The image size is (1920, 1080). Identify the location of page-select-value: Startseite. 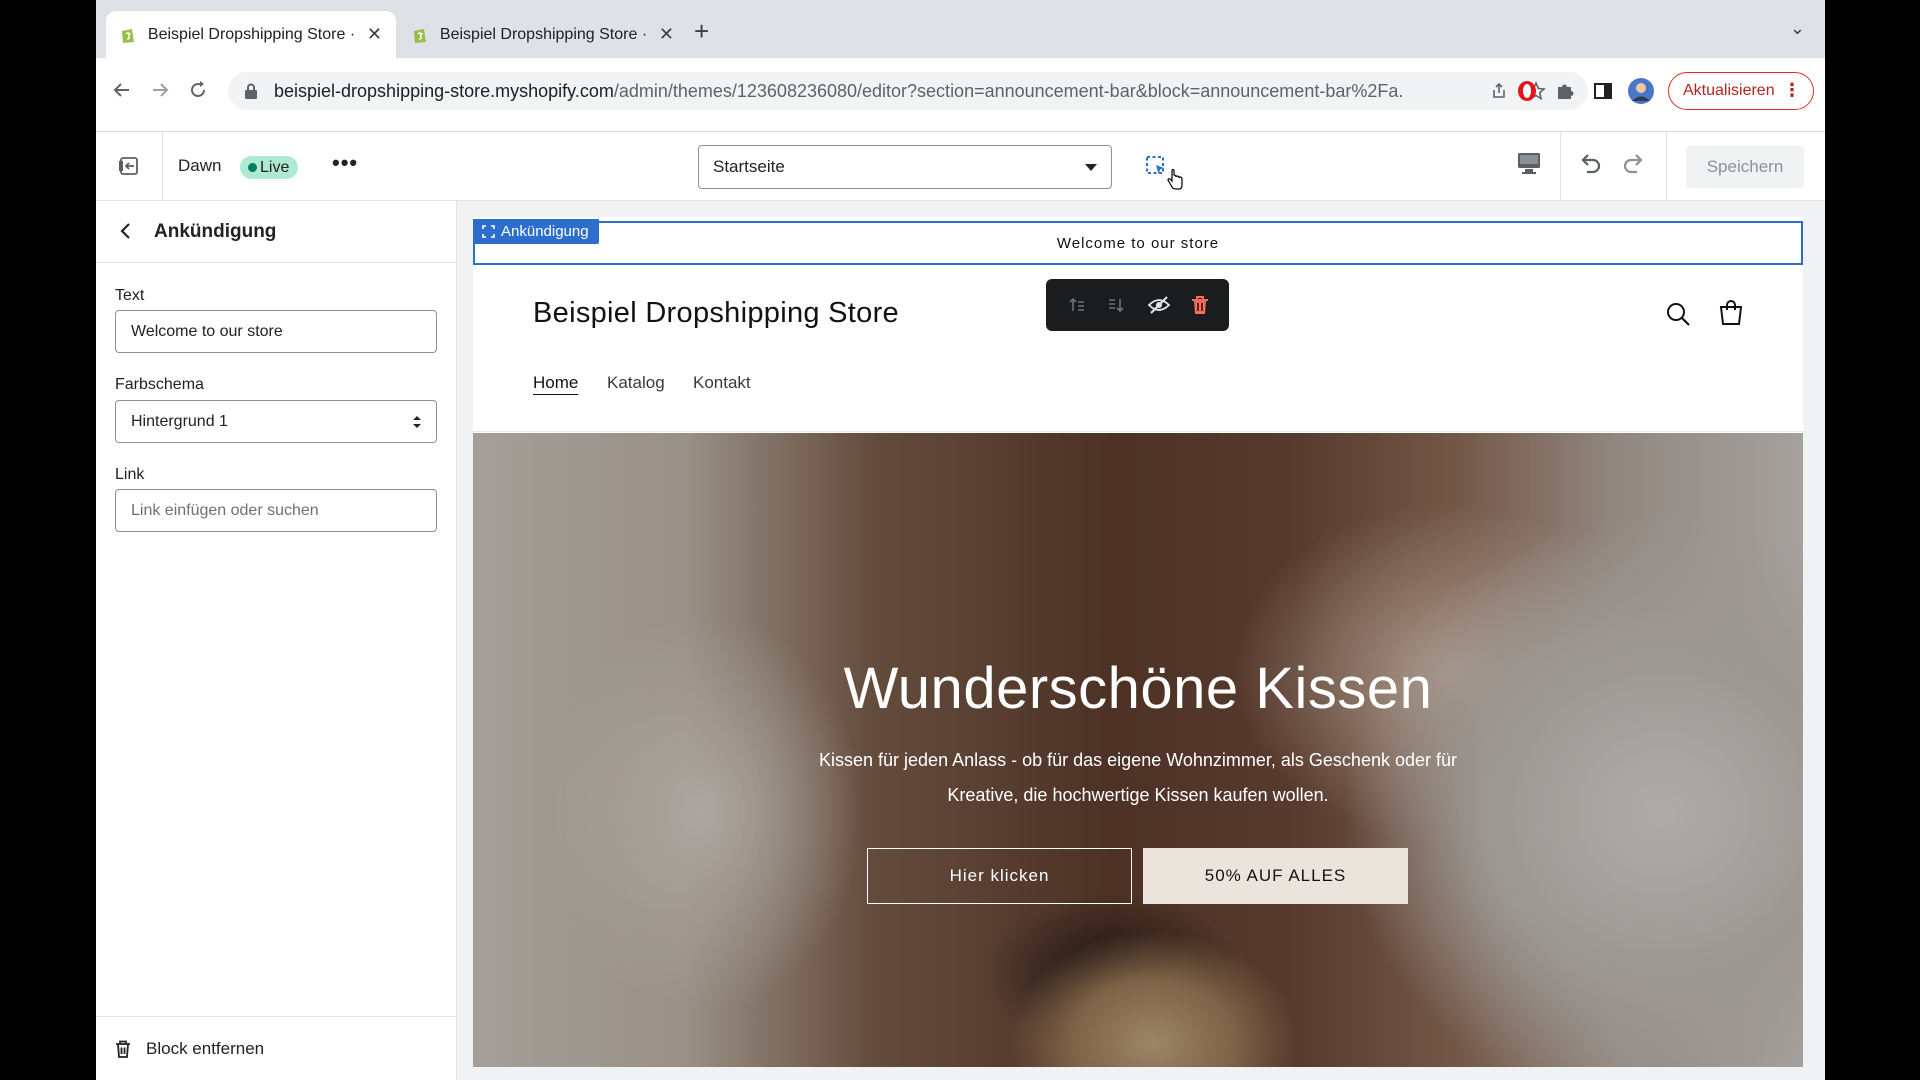
(749, 166).